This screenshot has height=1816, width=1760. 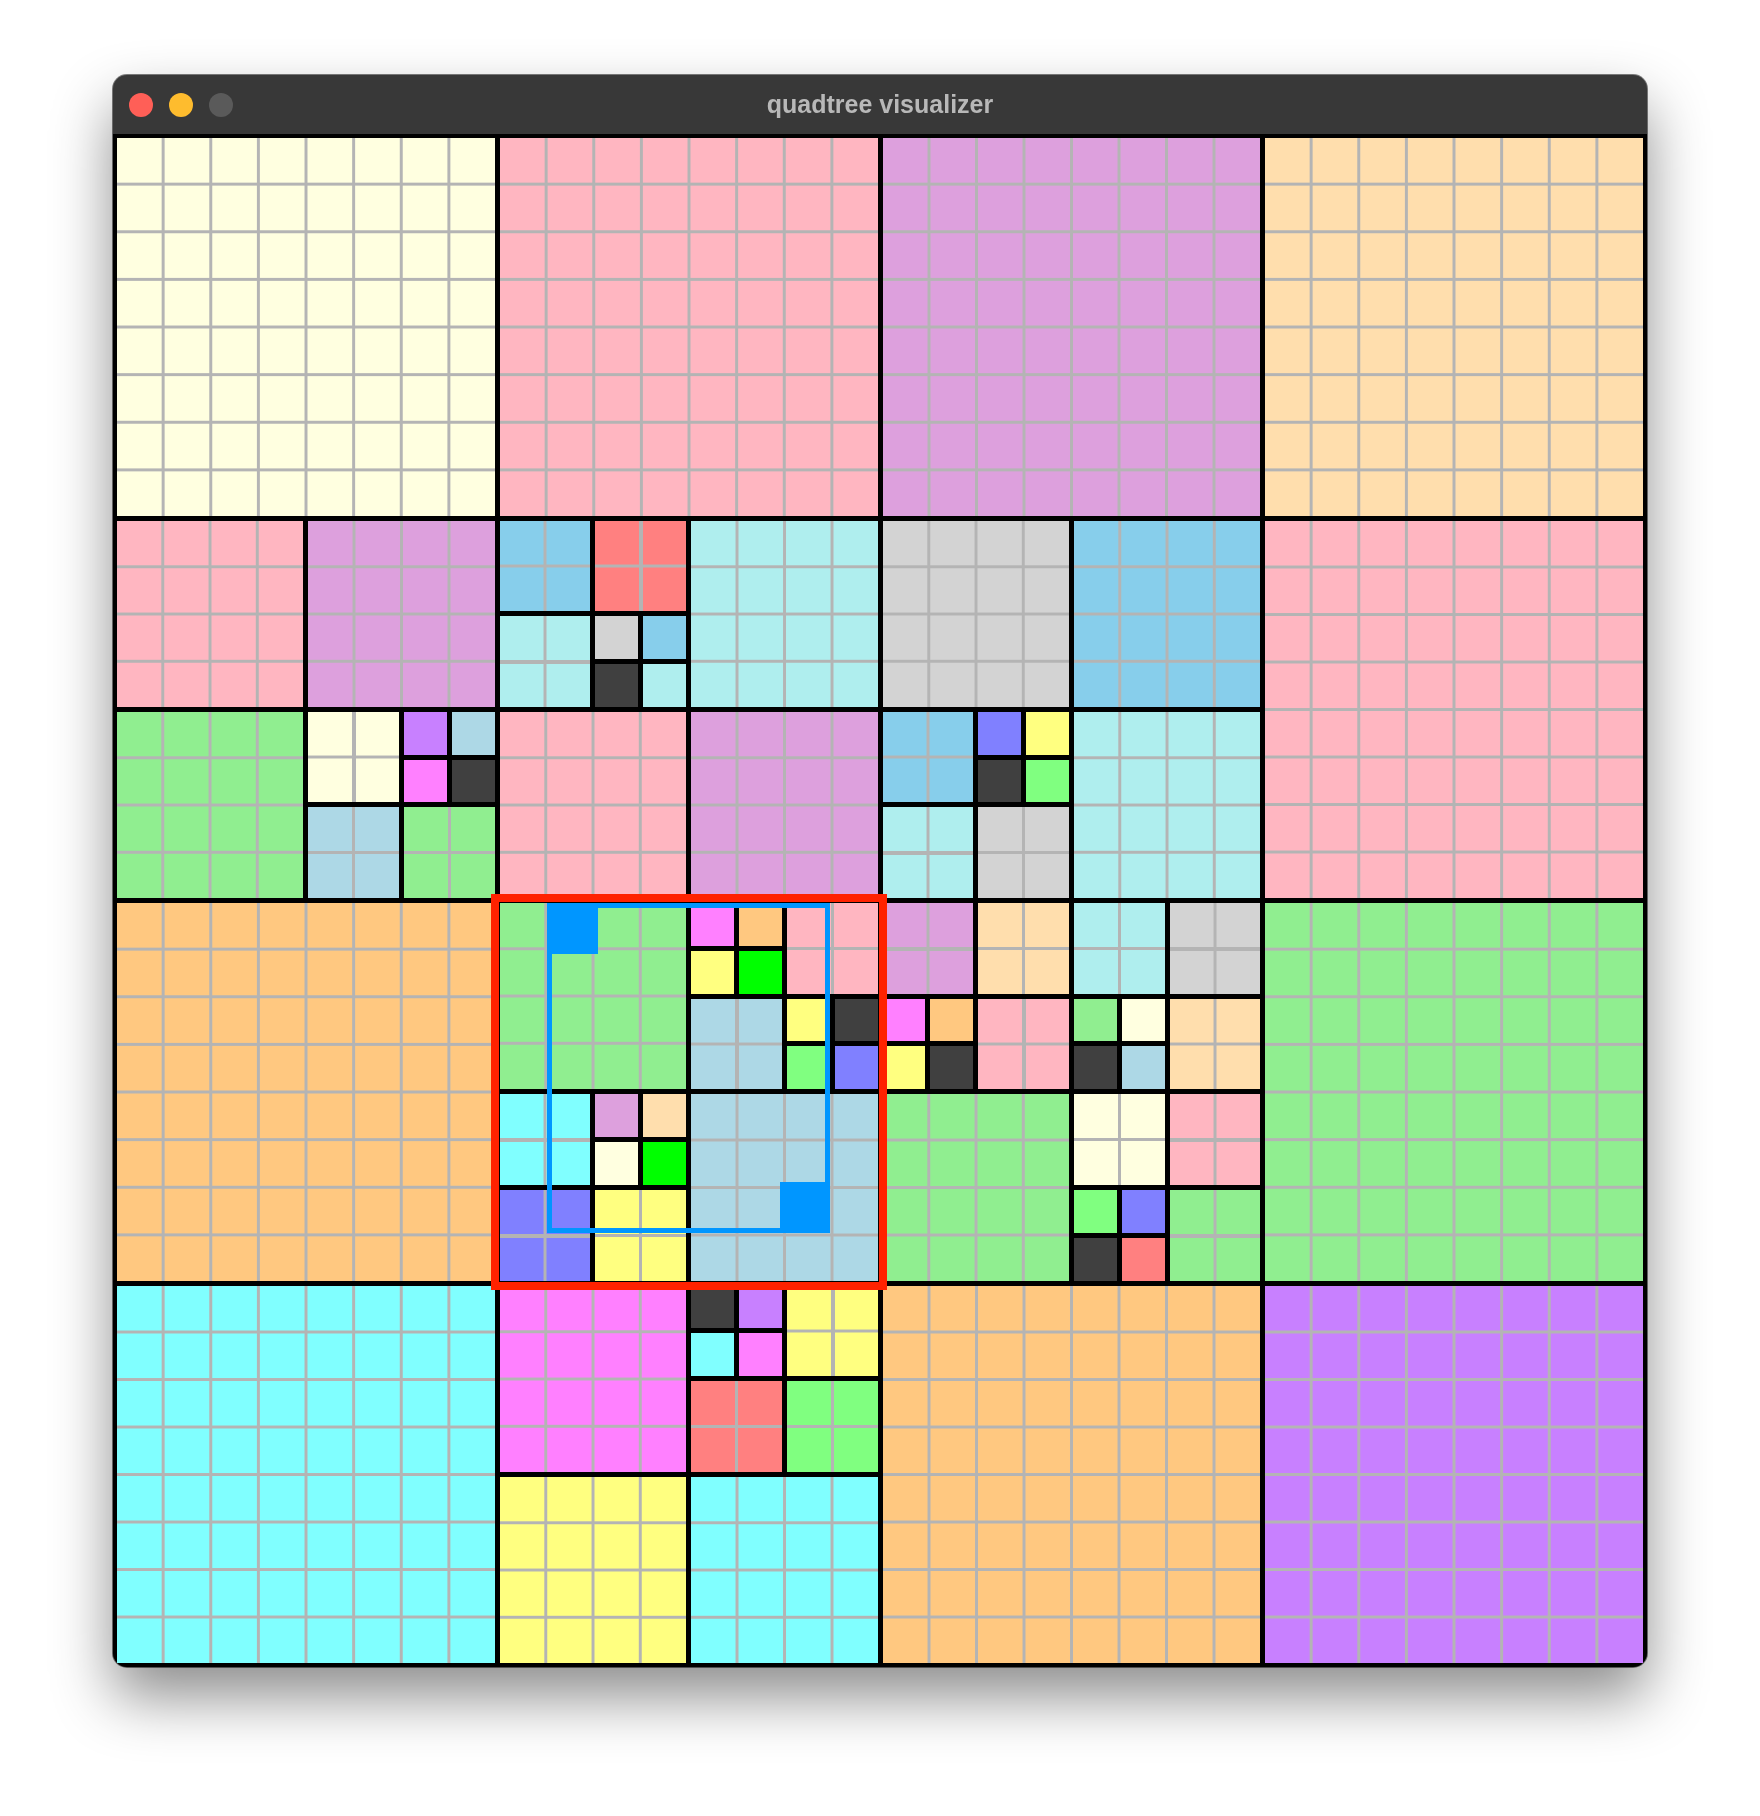 What do you see at coordinates (688, 1068) in the screenshot?
I see `query-rect` at bounding box center [688, 1068].